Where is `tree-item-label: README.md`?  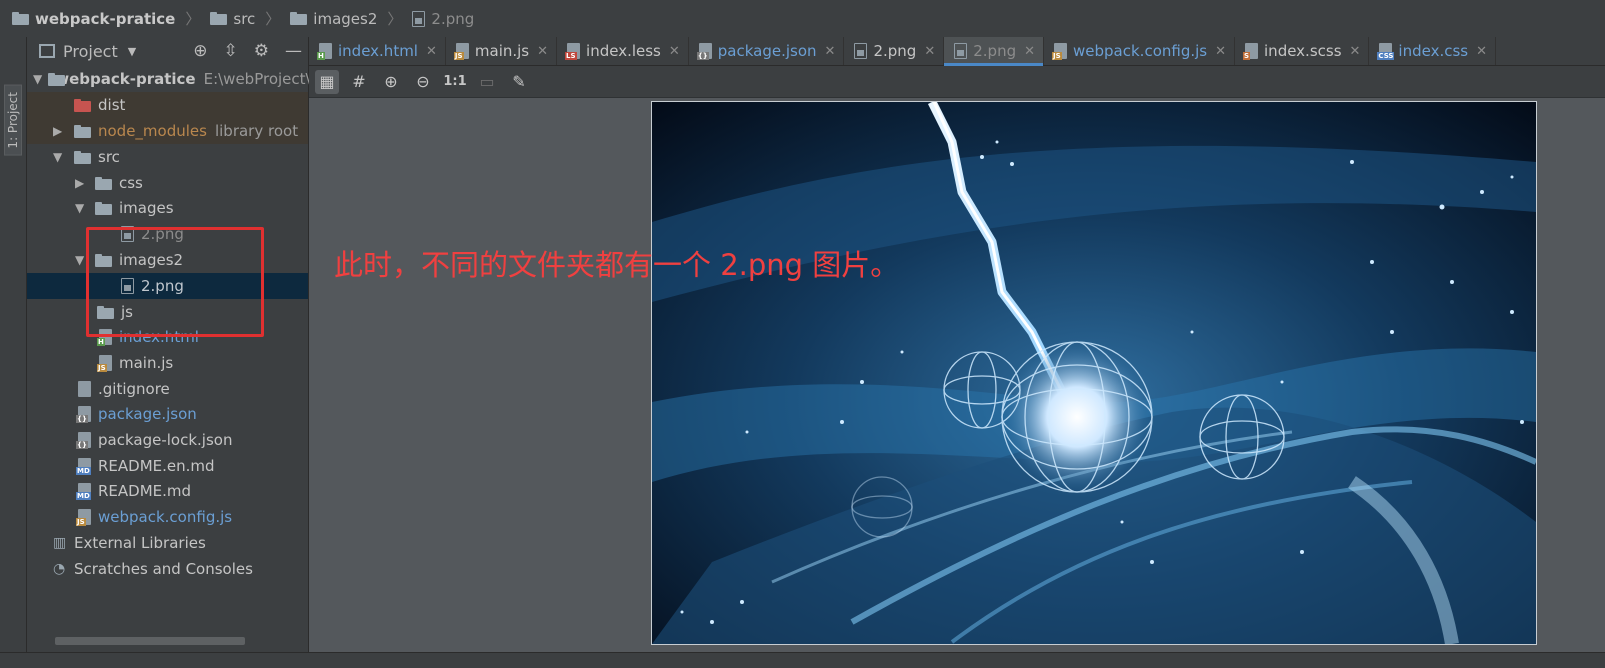 tree-item-label: README.md is located at coordinates (145, 491).